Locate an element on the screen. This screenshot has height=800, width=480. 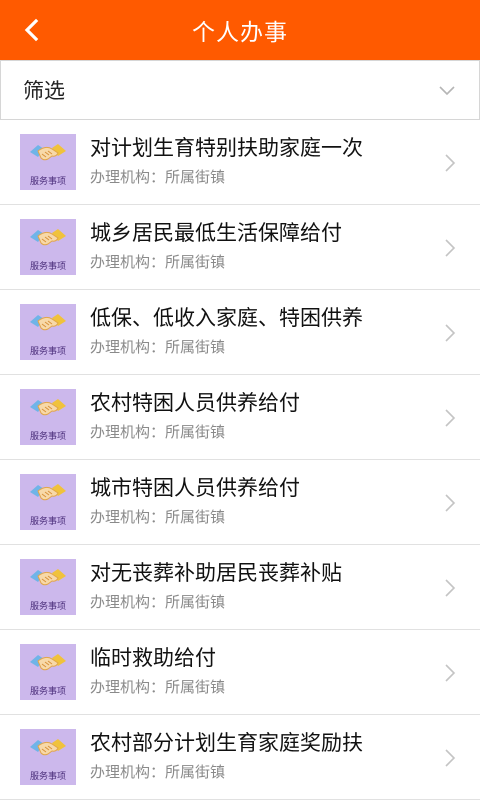
app-header: 个人办事 is located at coordinates (240, 30).